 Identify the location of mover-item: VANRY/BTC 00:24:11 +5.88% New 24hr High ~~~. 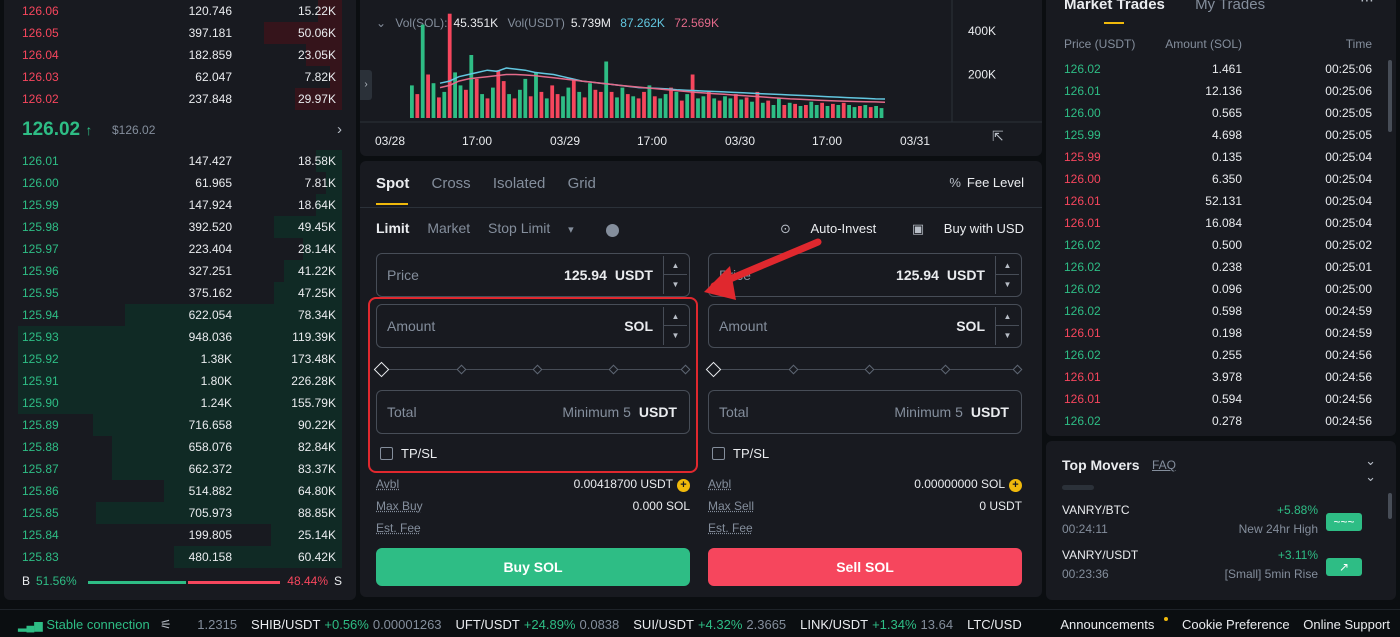
(1212, 523).